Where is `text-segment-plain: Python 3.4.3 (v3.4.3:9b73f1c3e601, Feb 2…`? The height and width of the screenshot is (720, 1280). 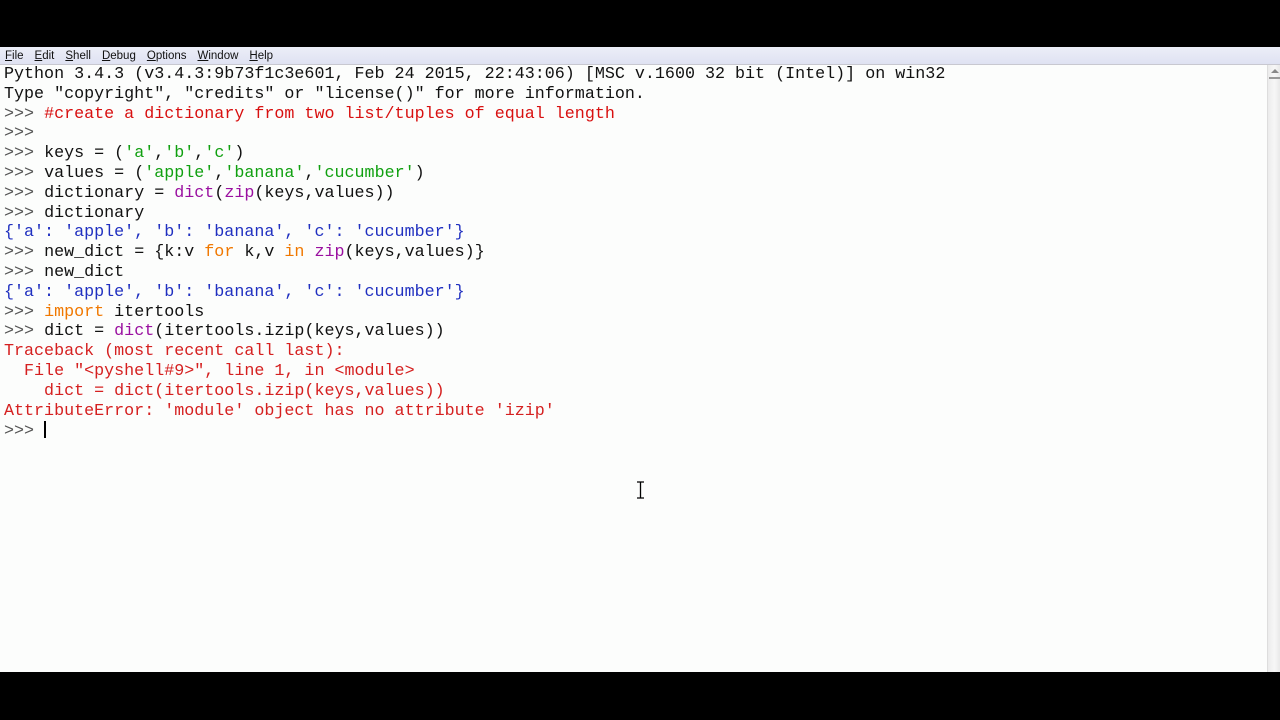 text-segment-plain: Python 3.4.3 (v3.4.3:9b73f1c3e601, Feb 2… is located at coordinates (475, 74).